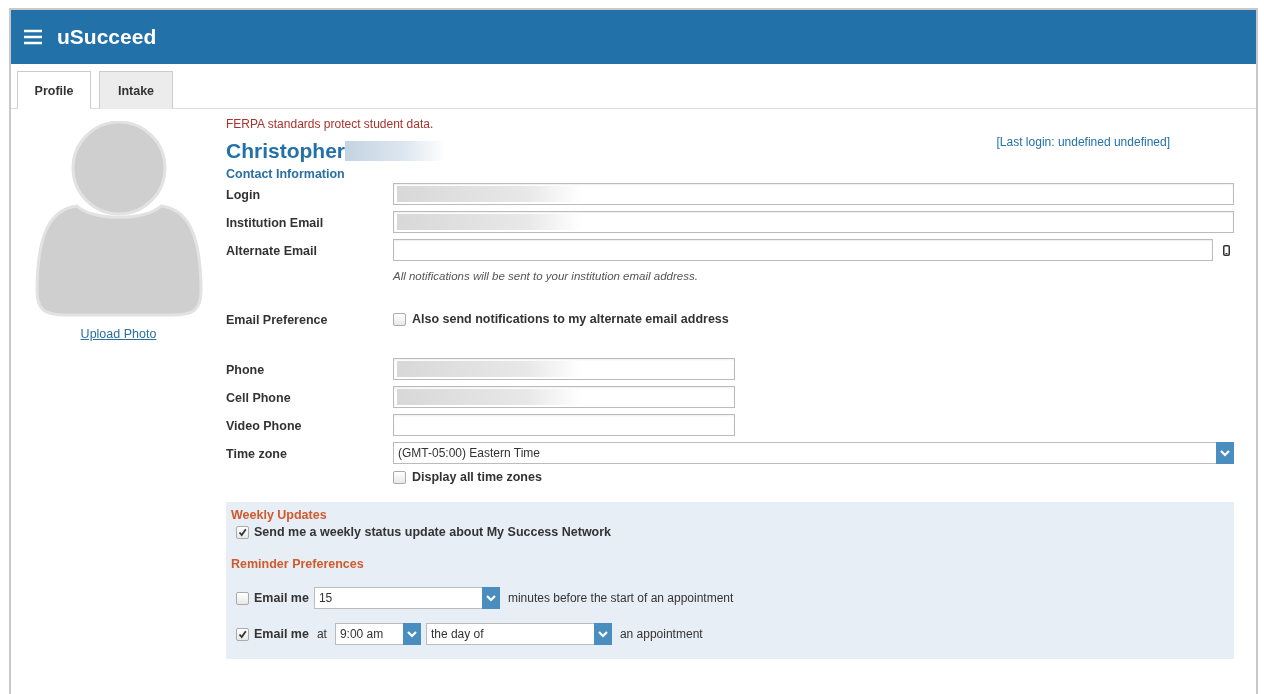 The height and width of the screenshot is (694, 1264). What do you see at coordinates (277, 320) in the screenshot?
I see `field-label: Email Preference` at bounding box center [277, 320].